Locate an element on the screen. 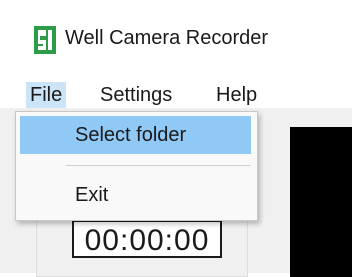  menu-separator is located at coordinates (158, 165).